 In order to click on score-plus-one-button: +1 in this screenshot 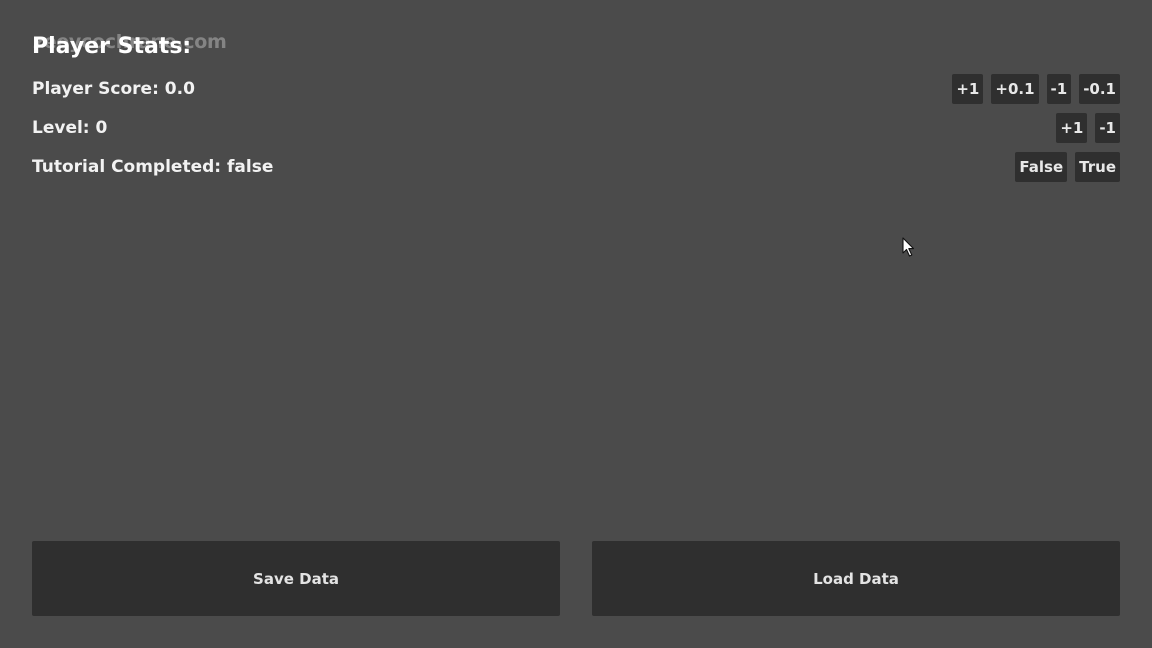, I will do `click(968, 89)`.